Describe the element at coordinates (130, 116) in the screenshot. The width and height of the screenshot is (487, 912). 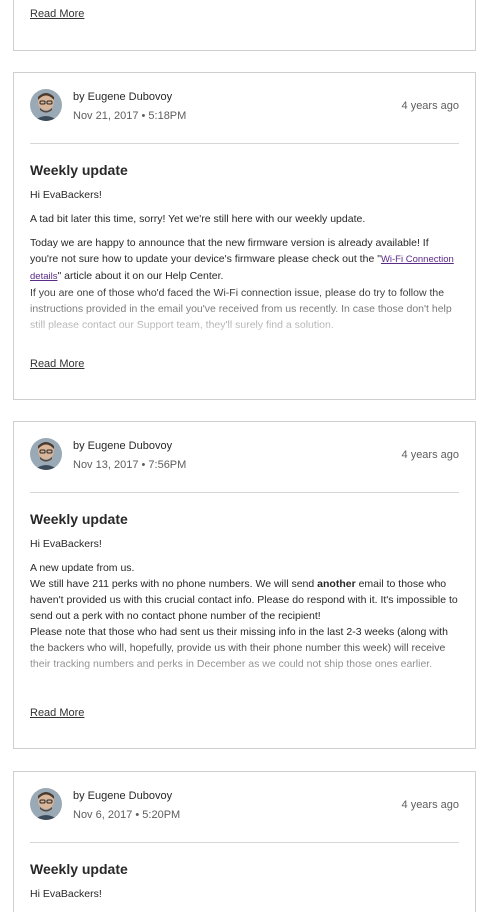
I see `post-date: Nov 21, 2017 • 5:18PM` at that location.